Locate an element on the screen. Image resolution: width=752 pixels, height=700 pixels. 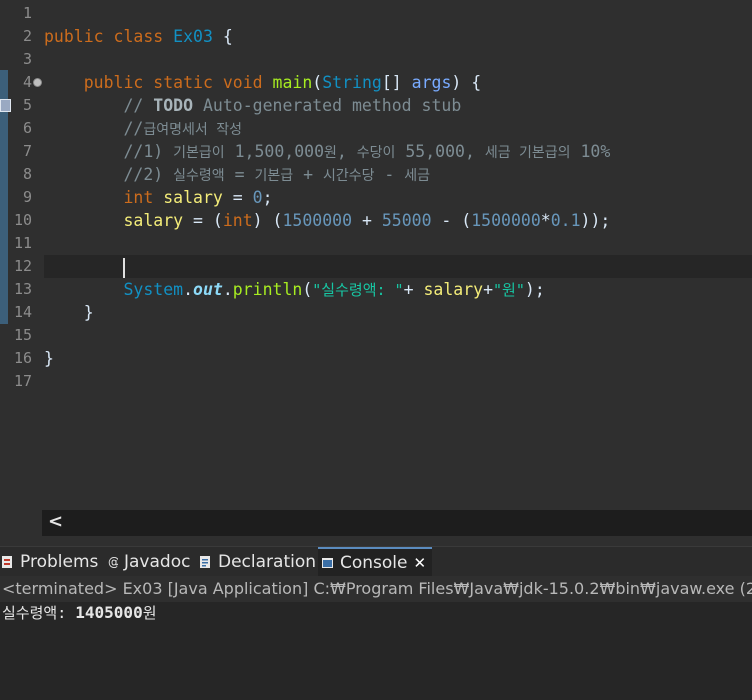
close-icon: ✕ is located at coordinates (420, 563).